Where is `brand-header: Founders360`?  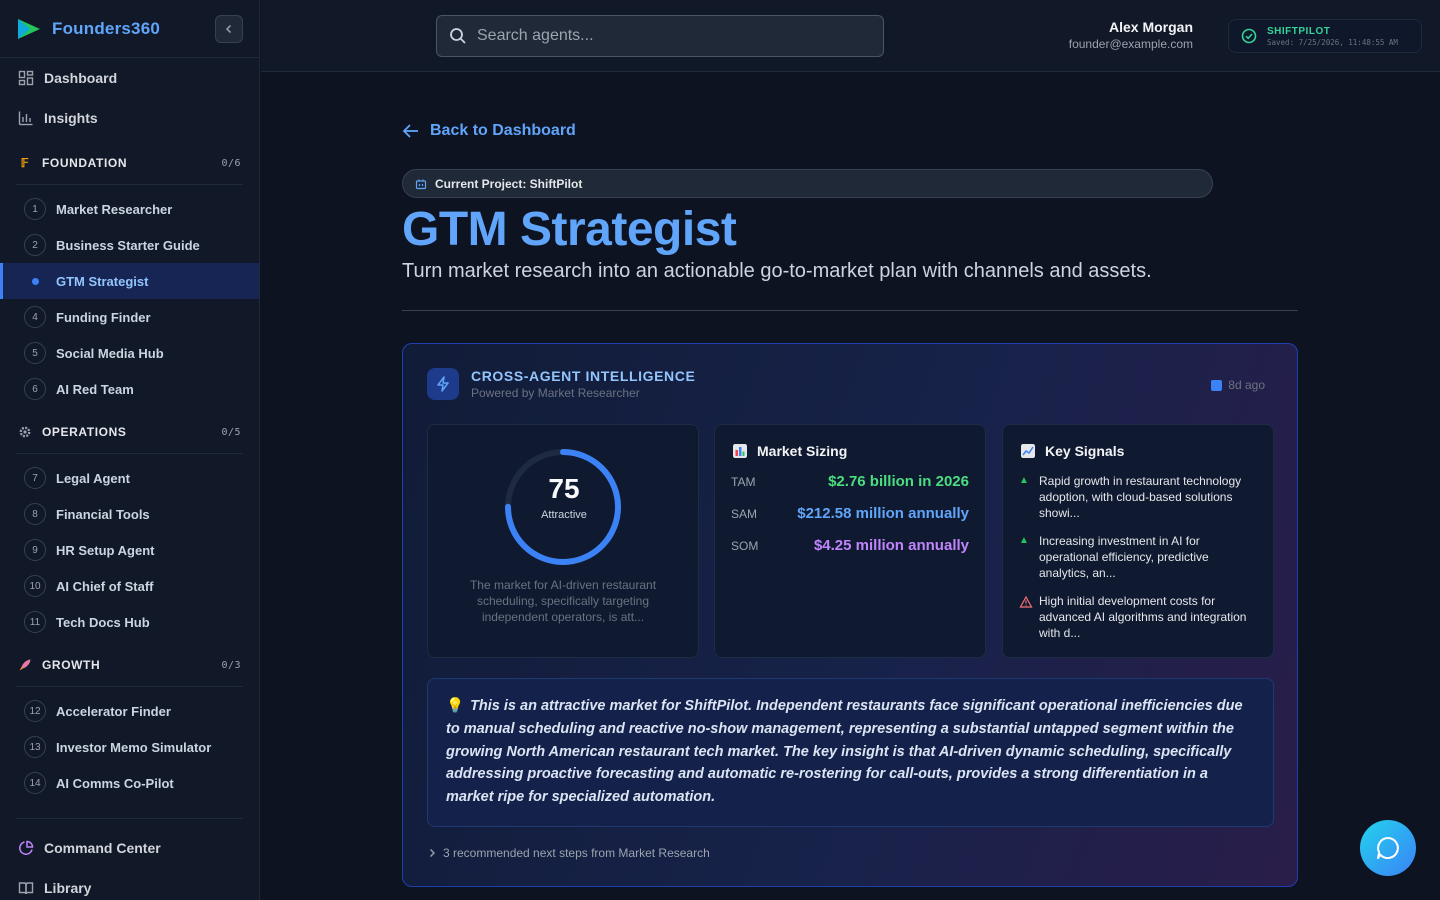 brand-header: Founders360 is located at coordinates (129, 29).